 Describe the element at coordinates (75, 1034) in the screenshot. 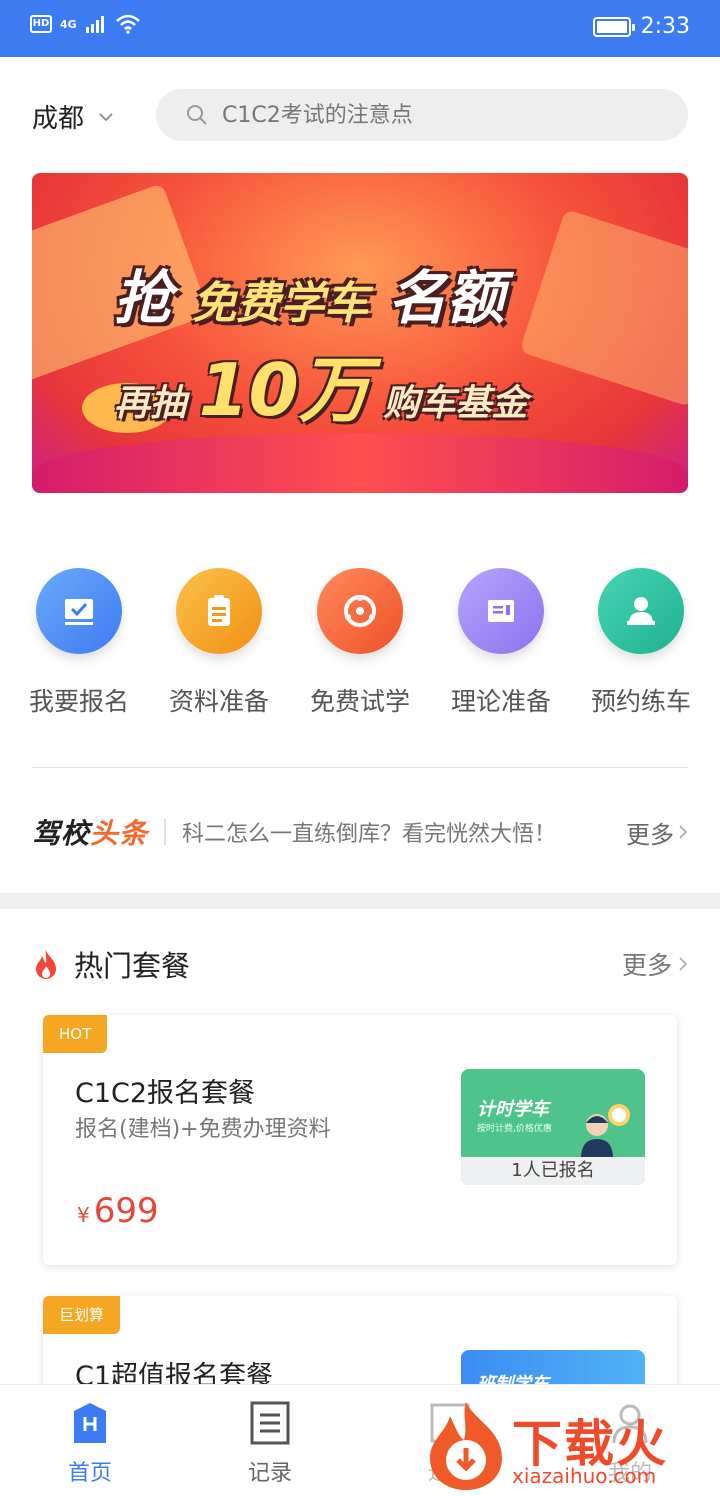

I see `package-tag: HOT` at that location.